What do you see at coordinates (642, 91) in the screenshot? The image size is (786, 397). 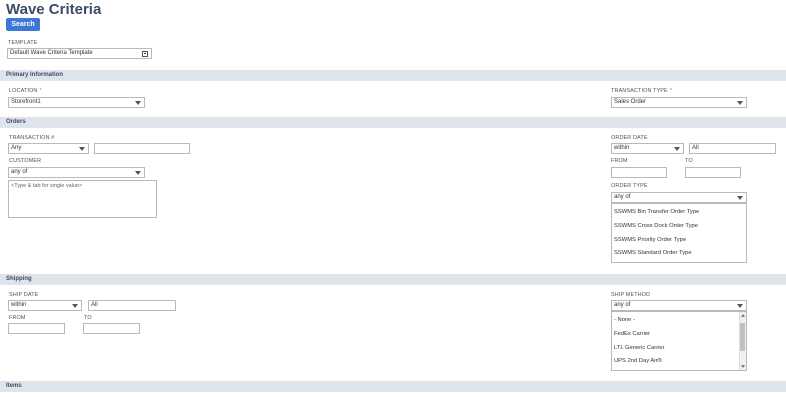 I see `transaction-type-label: TRANSACTION TYPE *` at bounding box center [642, 91].